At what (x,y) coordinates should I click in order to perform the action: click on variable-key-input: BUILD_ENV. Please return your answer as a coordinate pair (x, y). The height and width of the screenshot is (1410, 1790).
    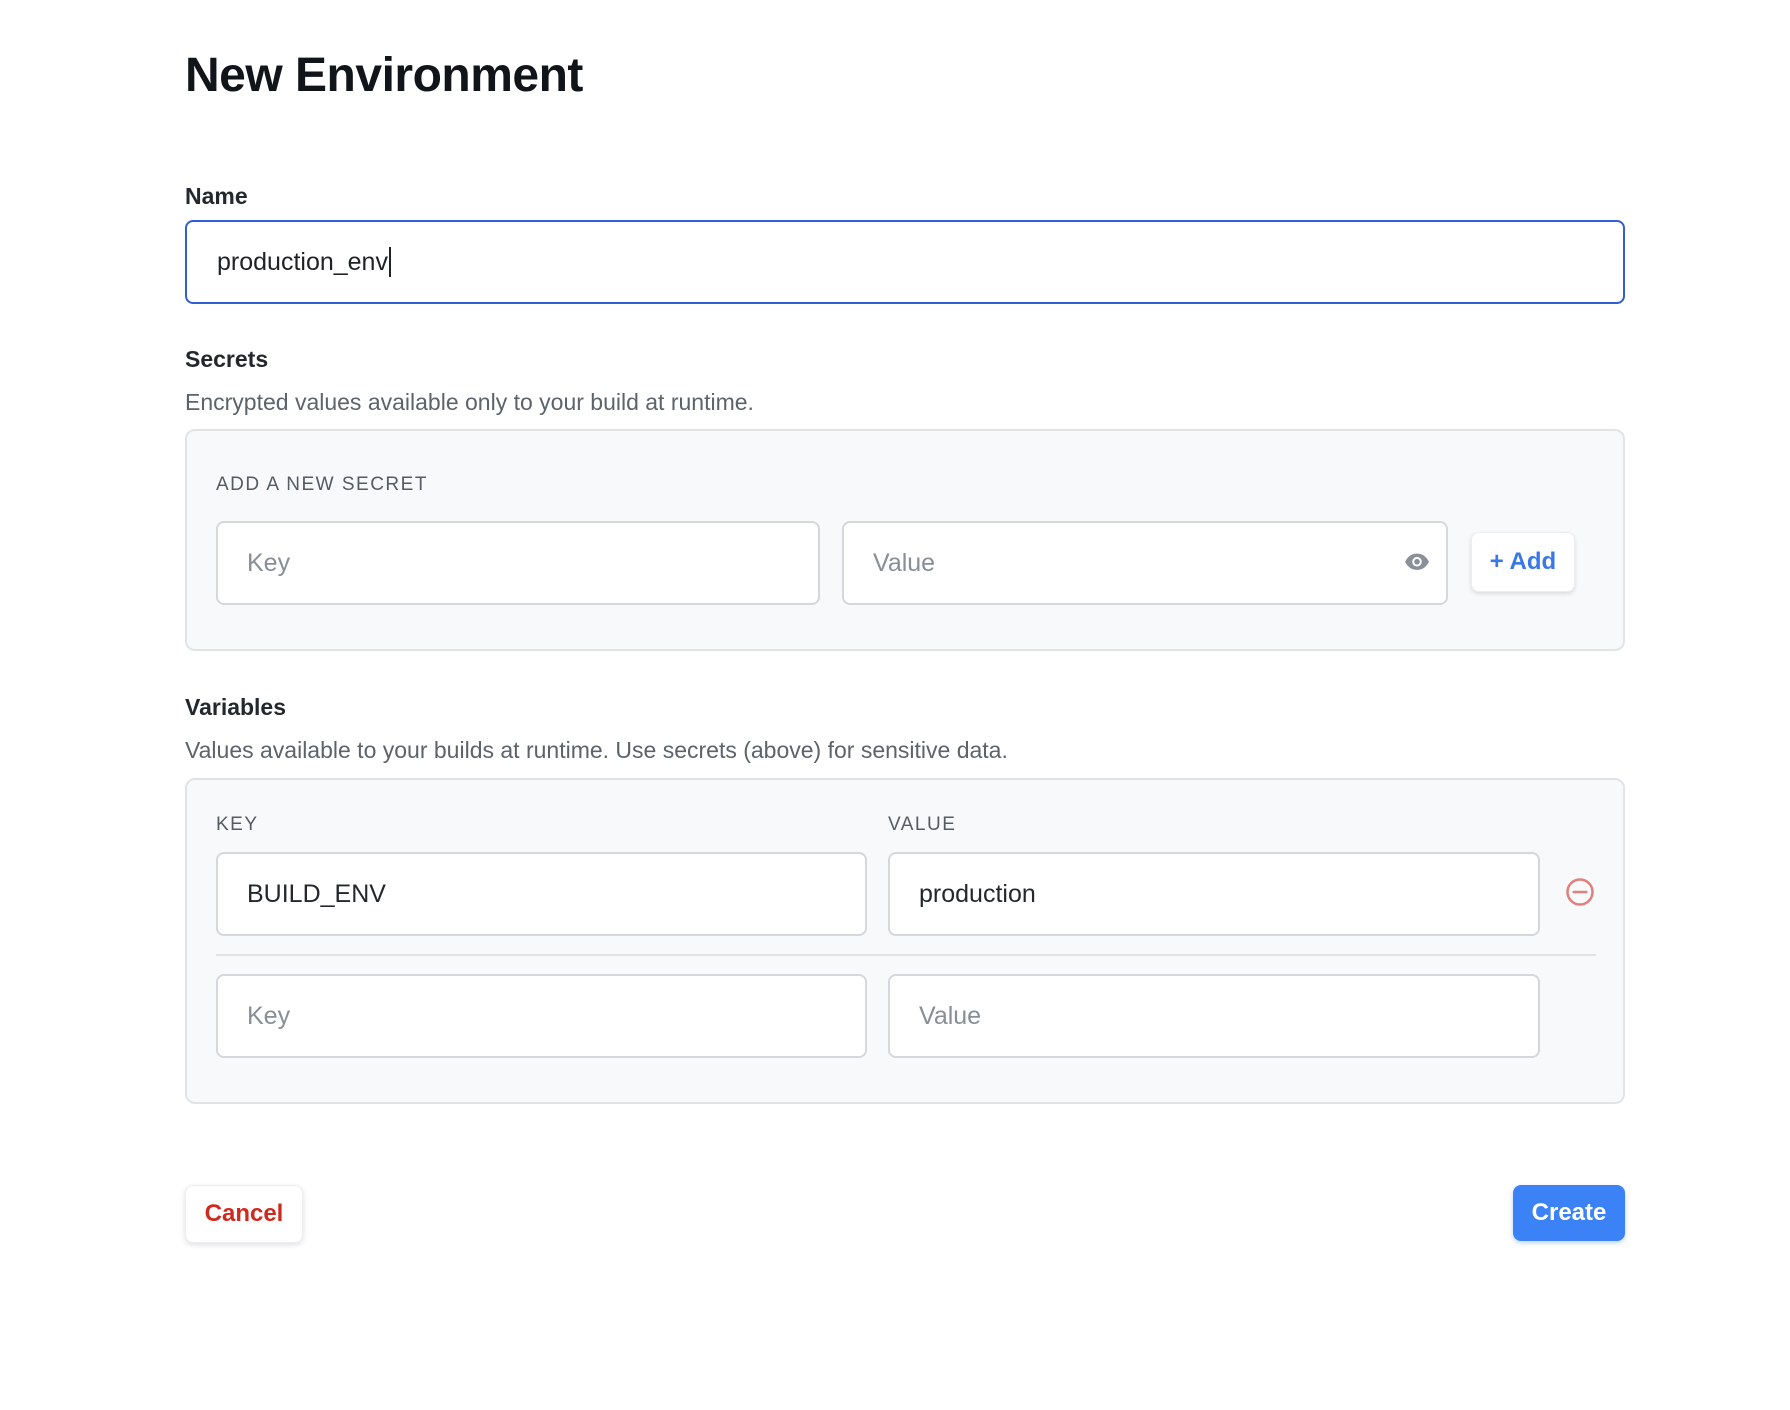
    Looking at the image, I should click on (541, 894).